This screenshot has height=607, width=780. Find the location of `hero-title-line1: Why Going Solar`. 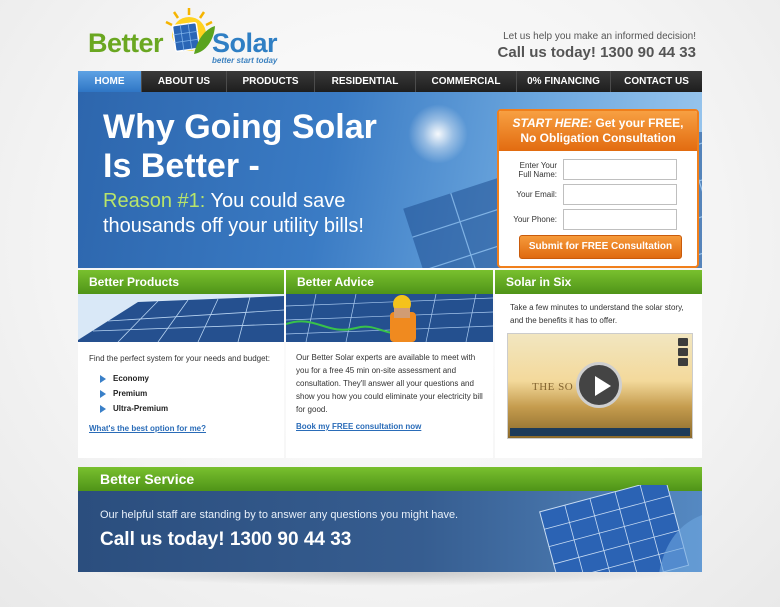

hero-title-line1: Why Going Solar is located at coordinates (240, 127).